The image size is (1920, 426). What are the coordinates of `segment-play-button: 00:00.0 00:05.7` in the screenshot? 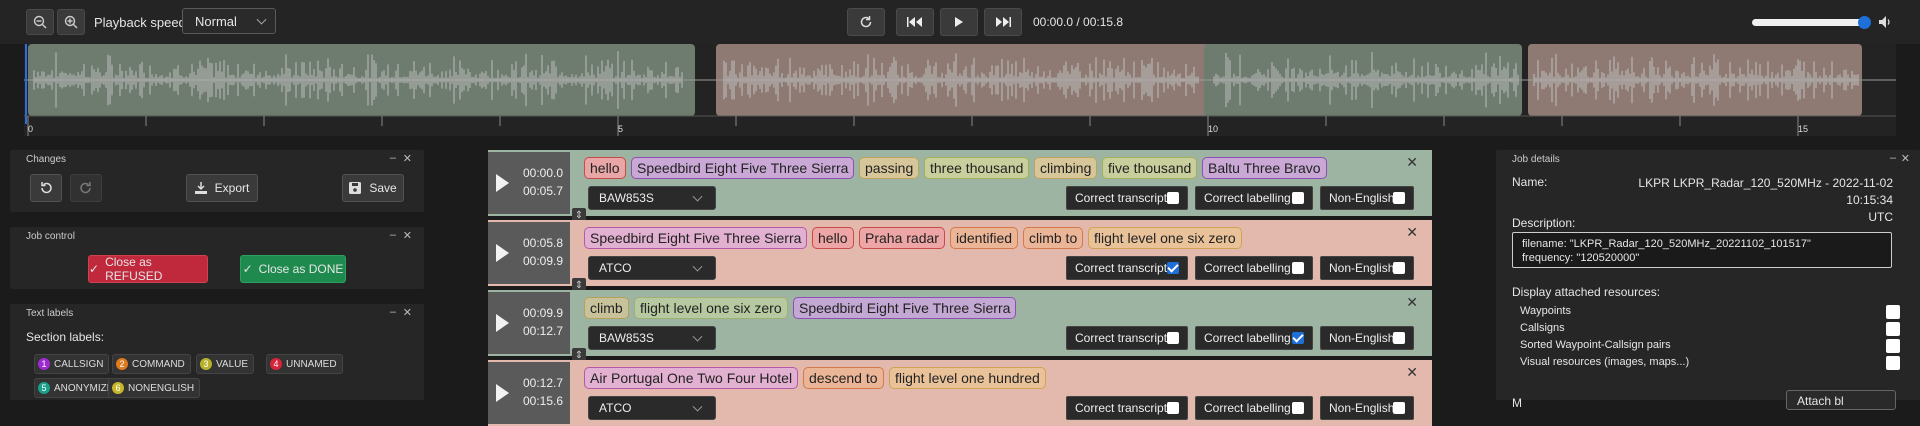 It's located at (529, 183).